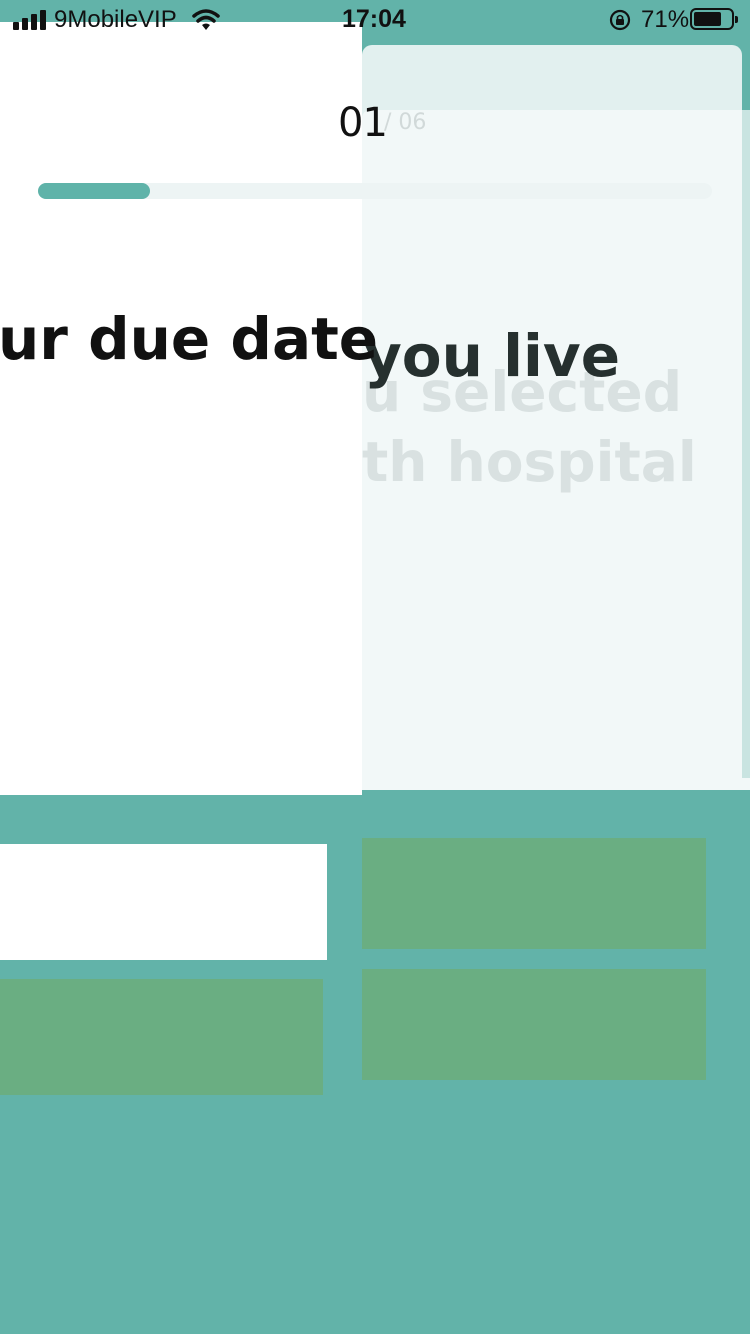 Image resolution: width=750 pixels, height=1334 pixels. What do you see at coordinates (363, 123) in the screenshot?
I see `step-current: 01` at bounding box center [363, 123].